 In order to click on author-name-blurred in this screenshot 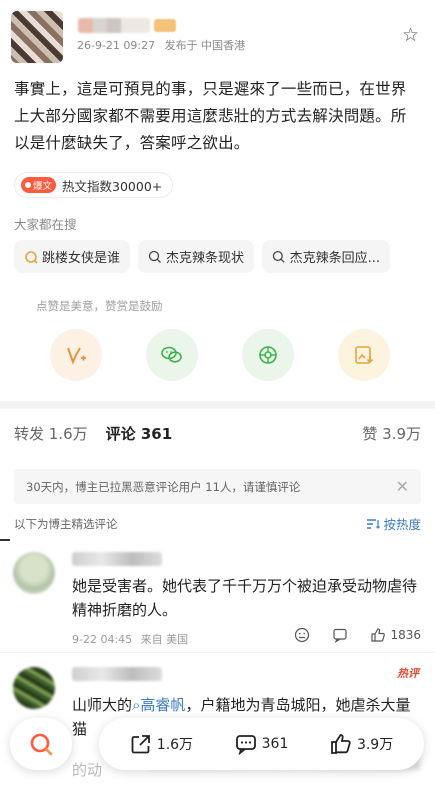, I will do `click(114, 25)`.